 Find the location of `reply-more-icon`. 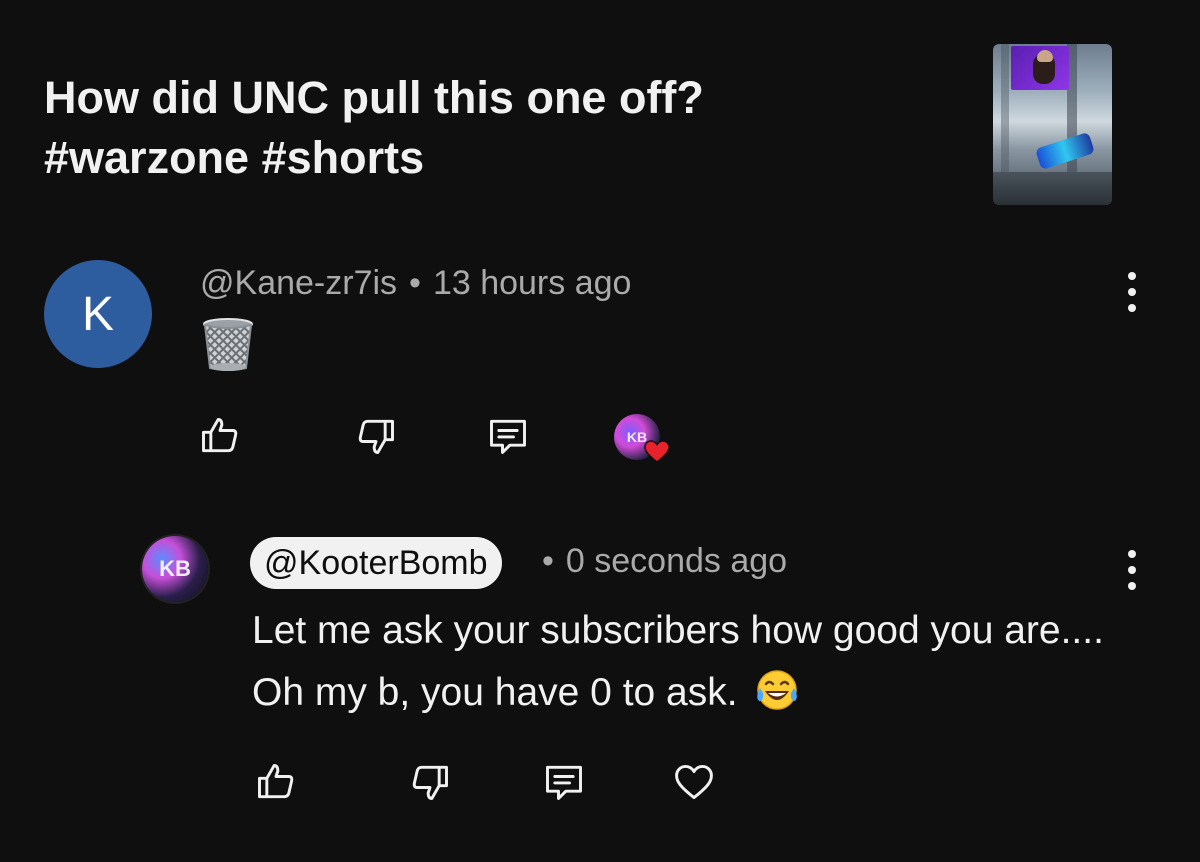

reply-more-icon is located at coordinates (1132, 570).